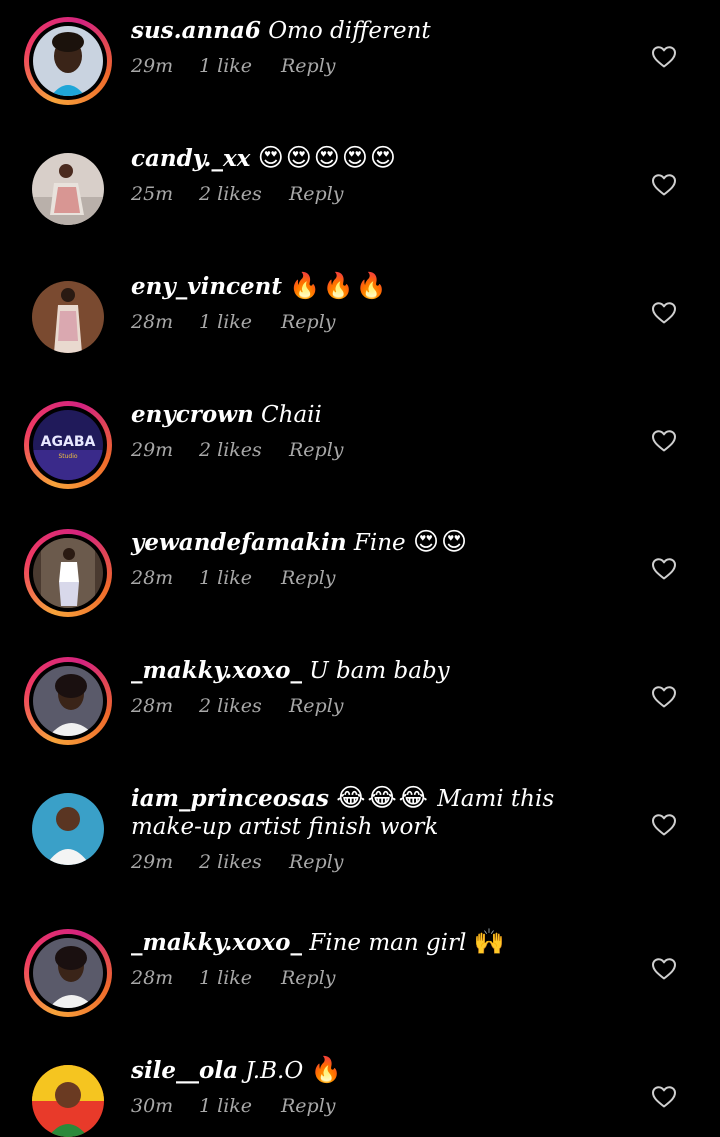  Describe the element at coordinates (291, 415) in the screenshot. I see `comment-text: Chaii` at that location.